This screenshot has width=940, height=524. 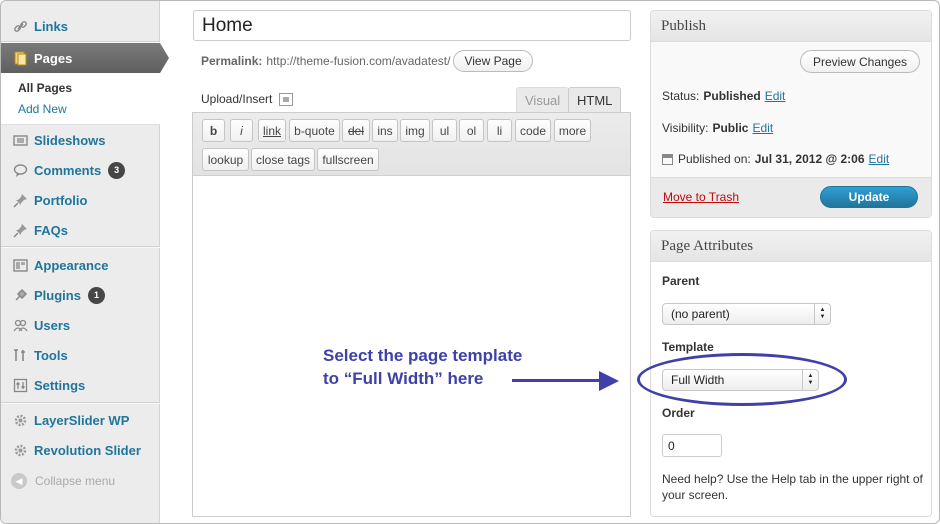 What do you see at coordinates (80, 99) in the screenshot?
I see `pages-submenu: All Pages Add New` at bounding box center [80, 99].